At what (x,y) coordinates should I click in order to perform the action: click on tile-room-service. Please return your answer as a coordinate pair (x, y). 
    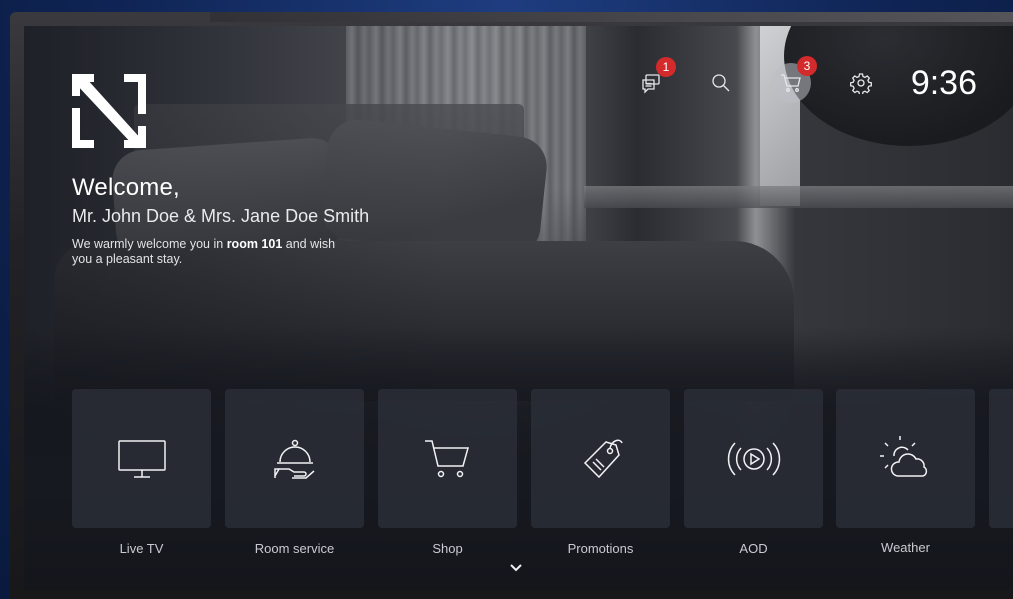
    Looking at the image, I should click on (294, 458).